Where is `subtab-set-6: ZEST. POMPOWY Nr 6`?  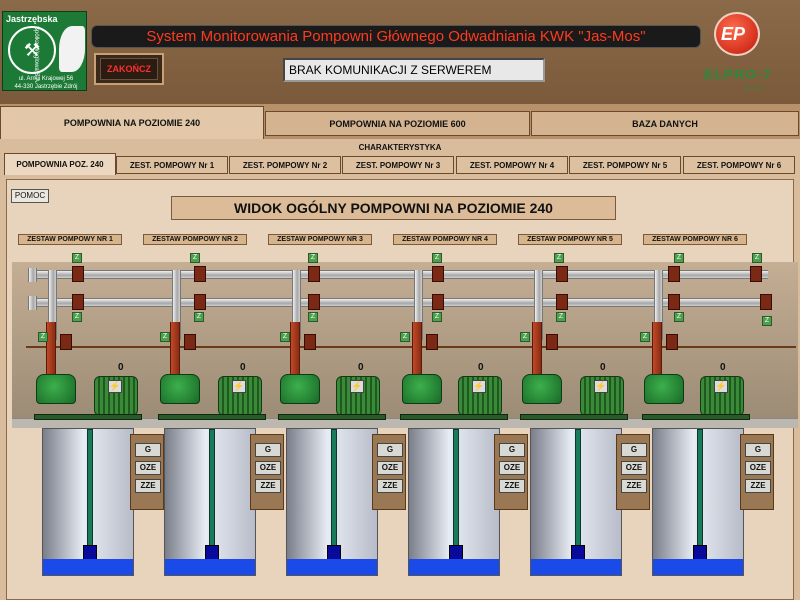 subtab-set-6: ZEST. POMPOWY Nr 6 is located at coordinates (739, 165).